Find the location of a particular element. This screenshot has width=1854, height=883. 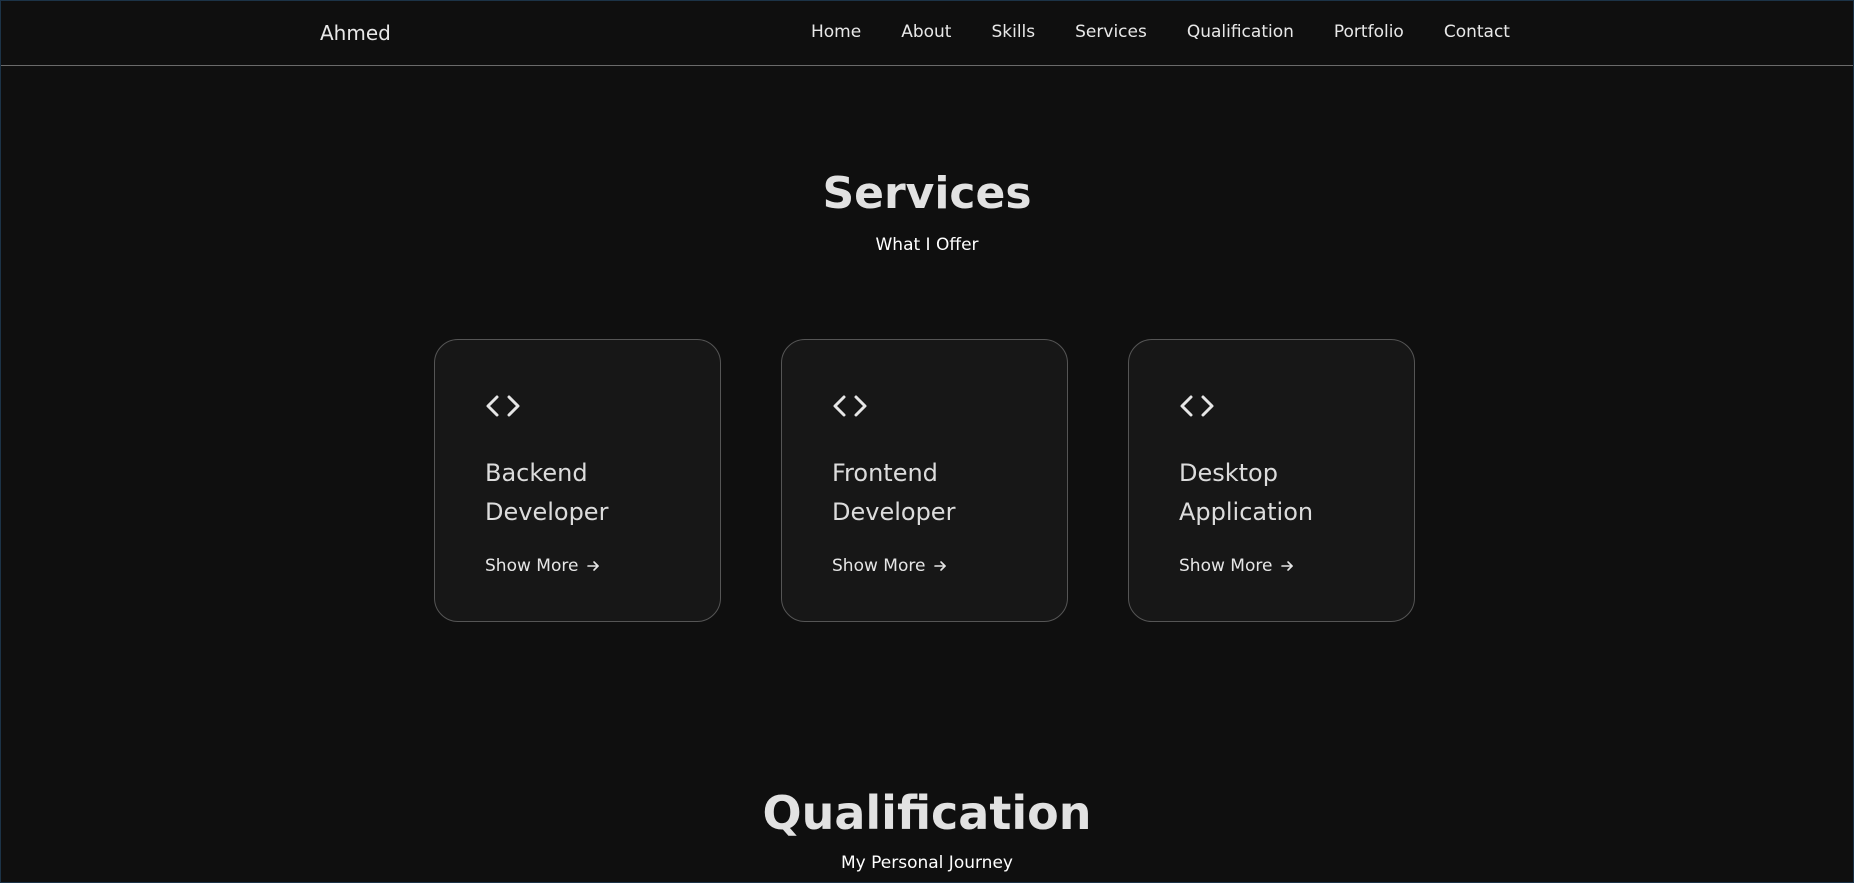

nav-item-home: Home is located at coordinates (836, 32).